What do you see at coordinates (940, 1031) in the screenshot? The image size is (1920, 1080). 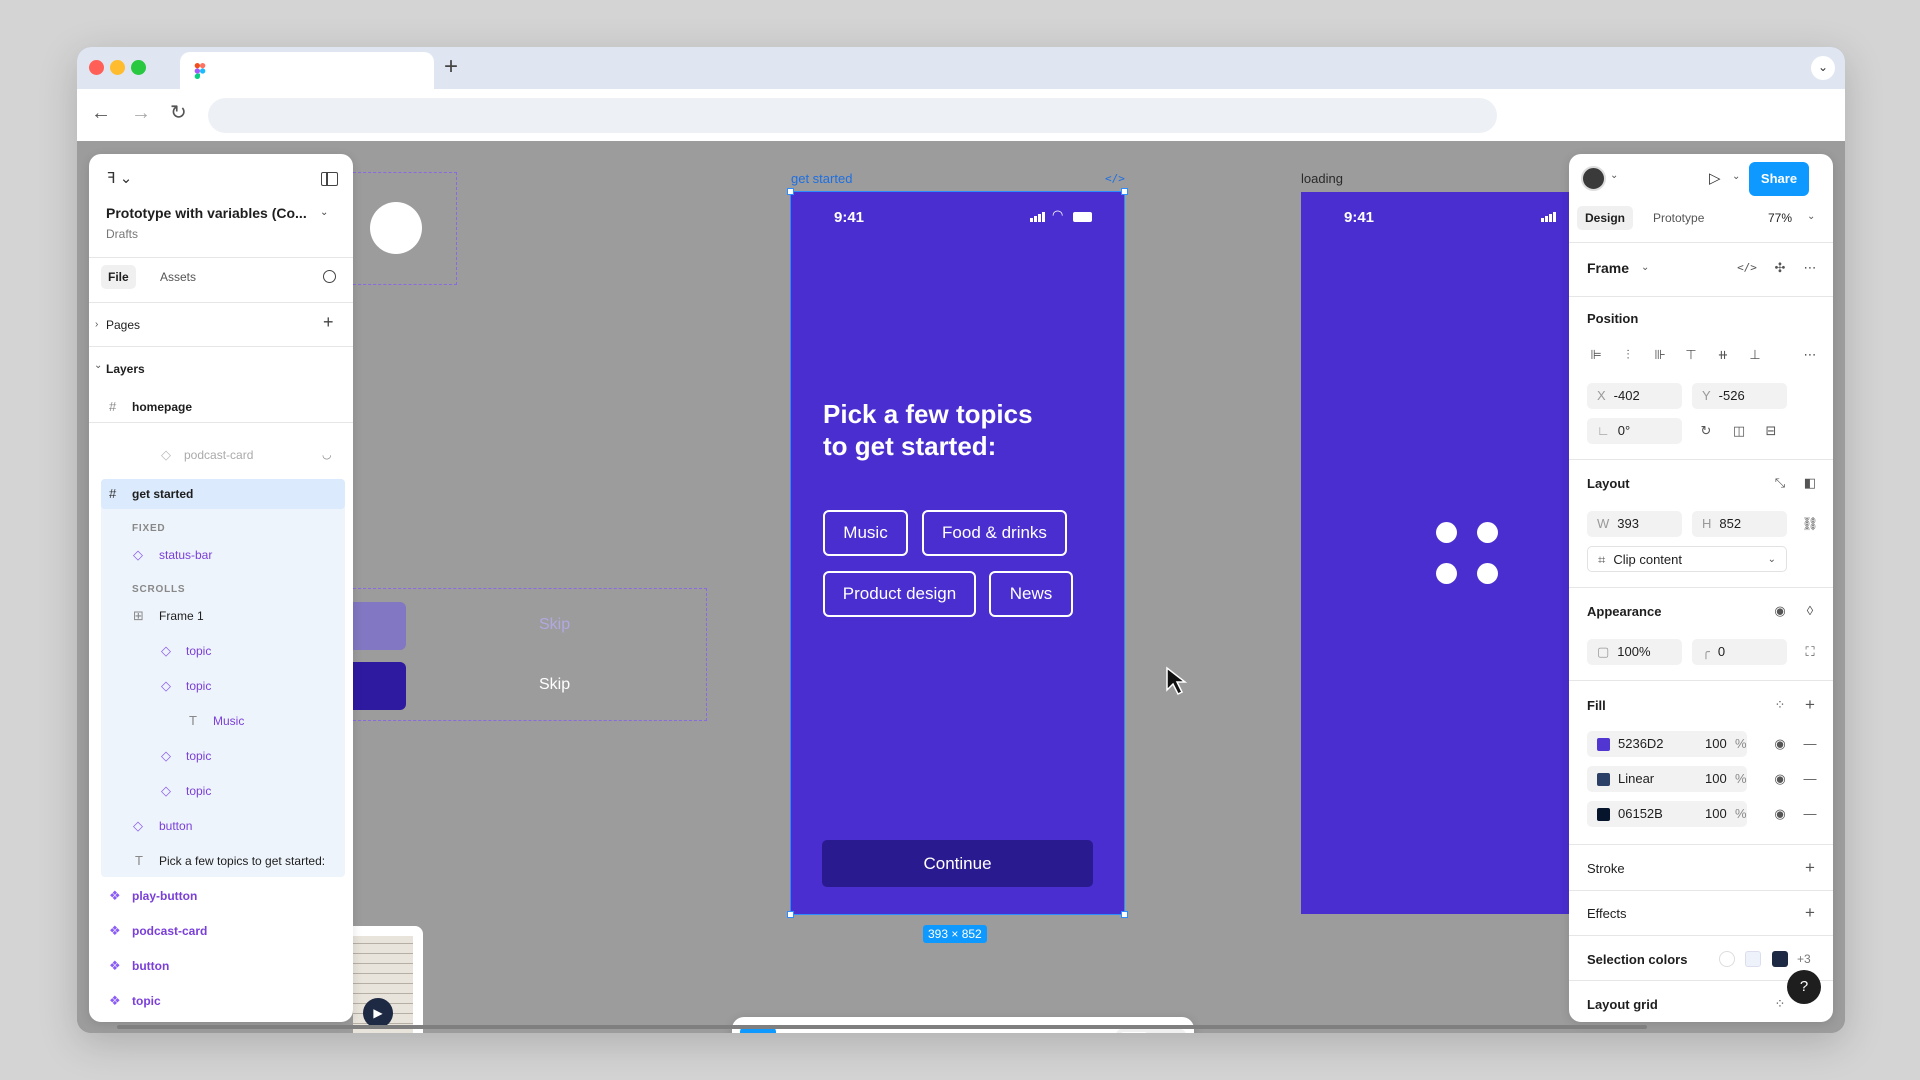 I see `pen-tool-icon: ✒` at bounding box center [940, 1031].